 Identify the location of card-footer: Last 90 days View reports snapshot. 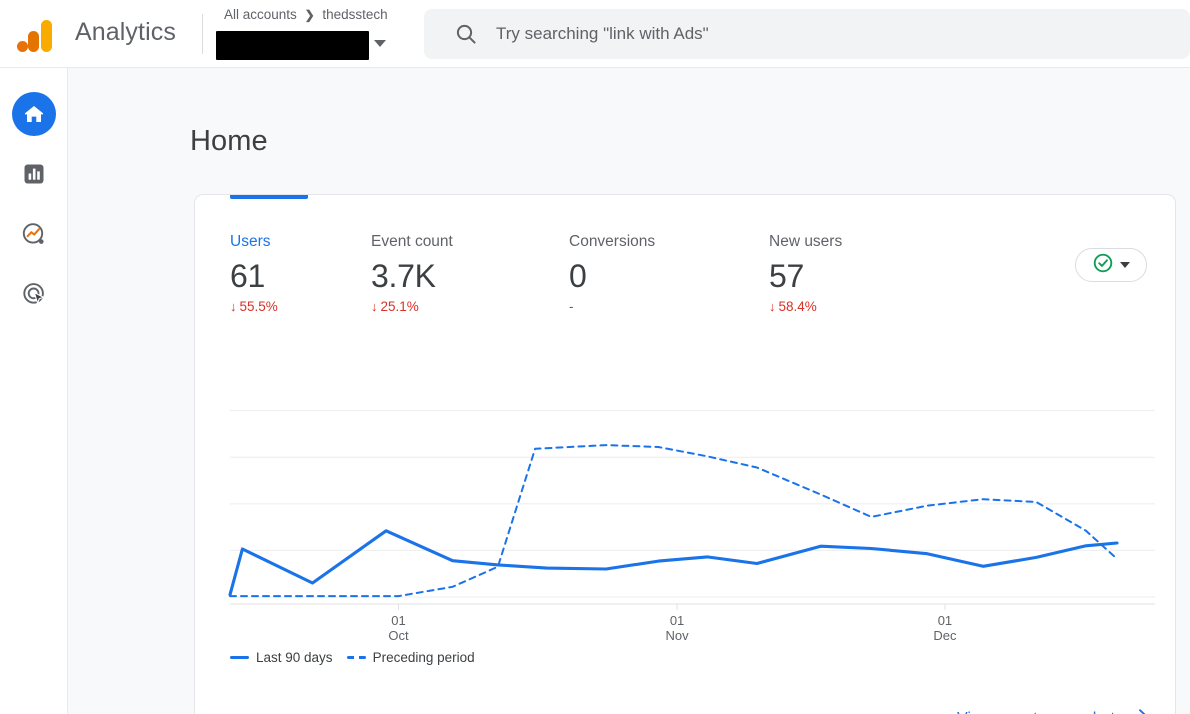
(685, 699).